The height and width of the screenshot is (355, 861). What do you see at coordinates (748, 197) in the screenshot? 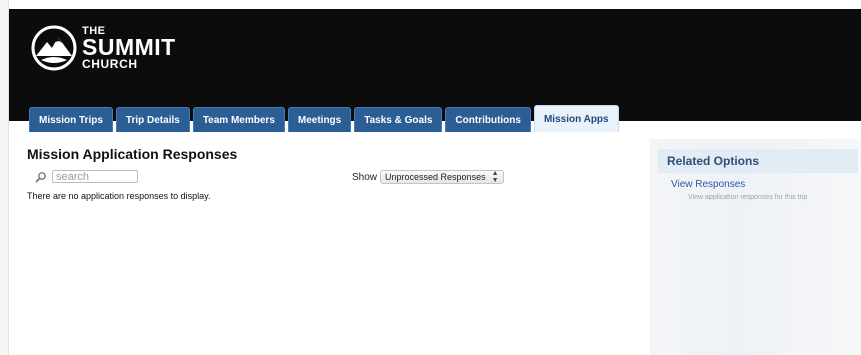
I see `view-responses-description: View application responses for this trip` at bounding box center [748, 197].